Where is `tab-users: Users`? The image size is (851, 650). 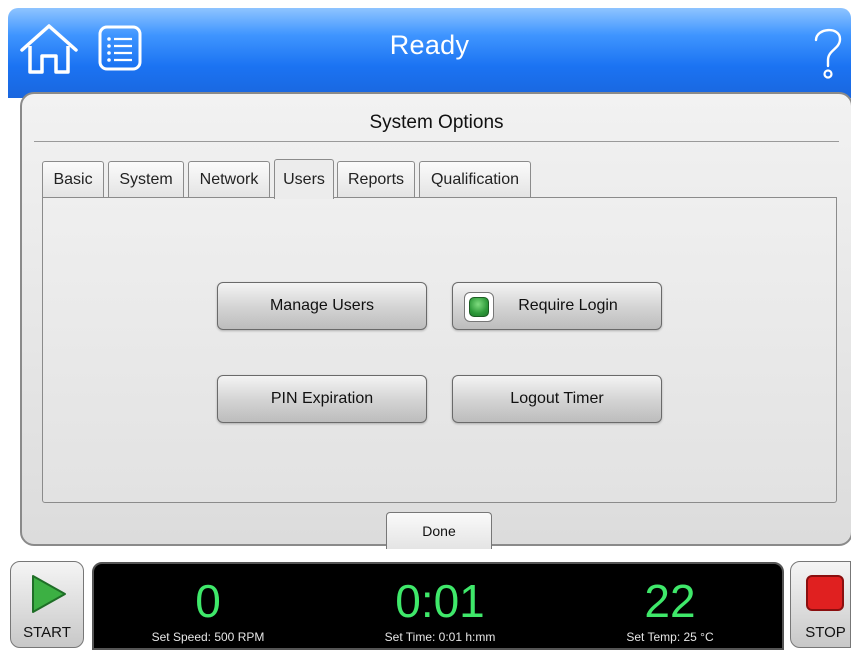 tab-users: Users is located at coordinates (304, 179).